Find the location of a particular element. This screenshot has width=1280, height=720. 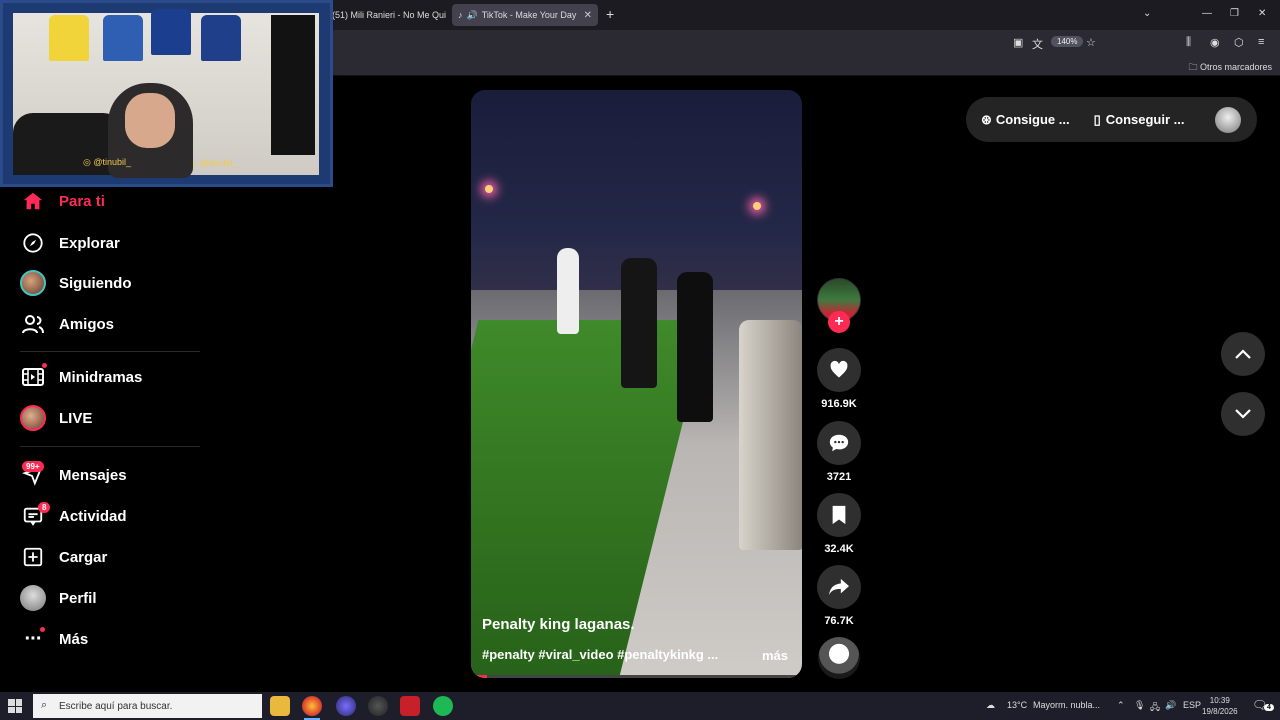

language-indicator: ESP is located at coordinates (1192, 705).